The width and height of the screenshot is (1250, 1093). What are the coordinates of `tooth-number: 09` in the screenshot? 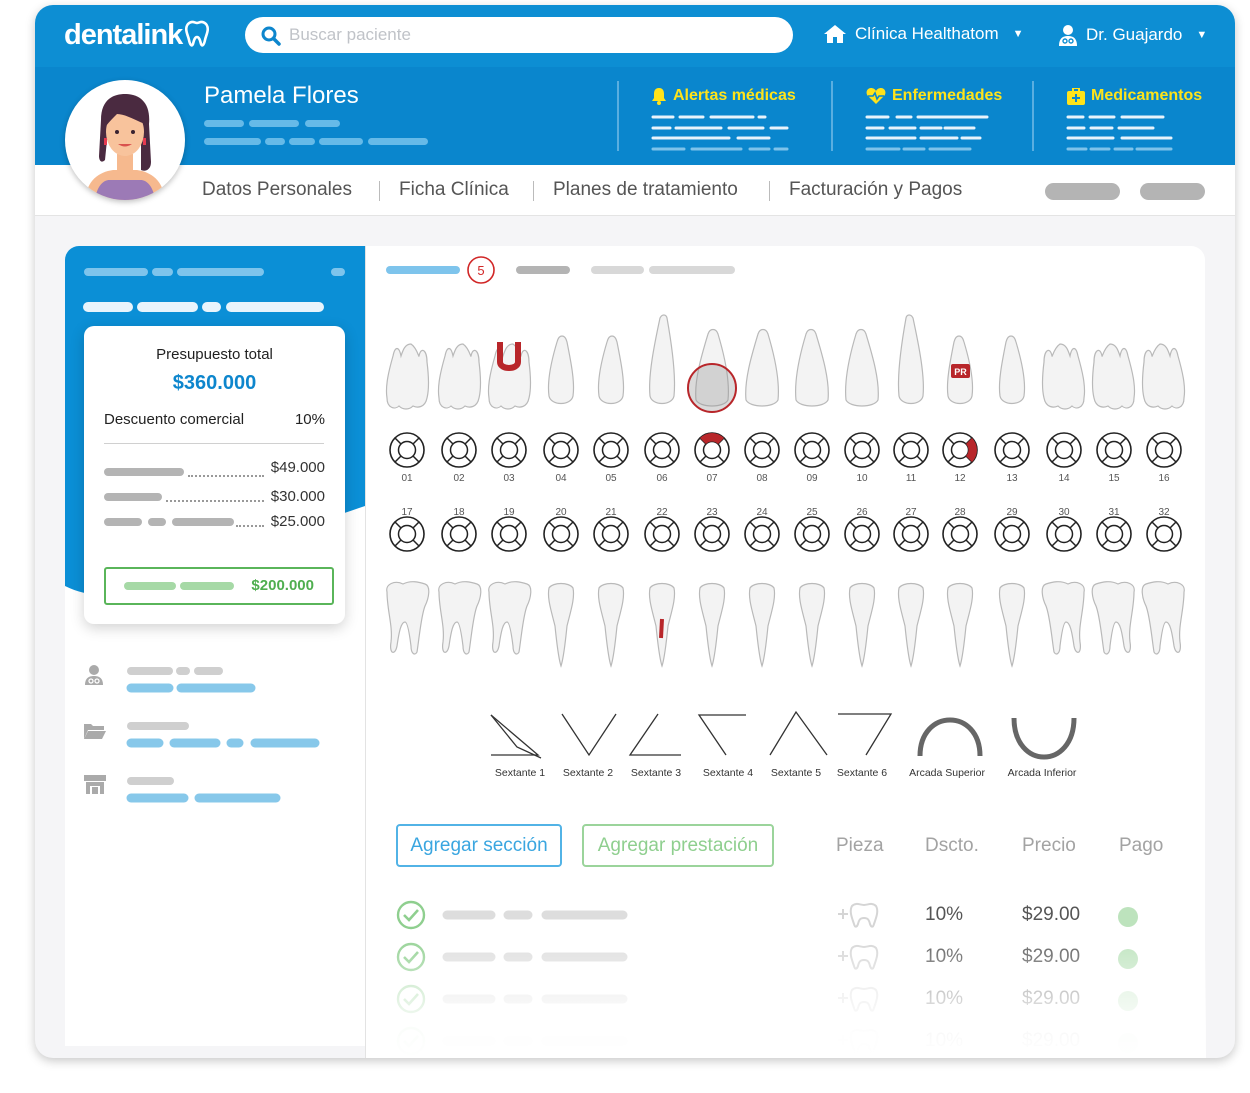 It's located at (812, 478).